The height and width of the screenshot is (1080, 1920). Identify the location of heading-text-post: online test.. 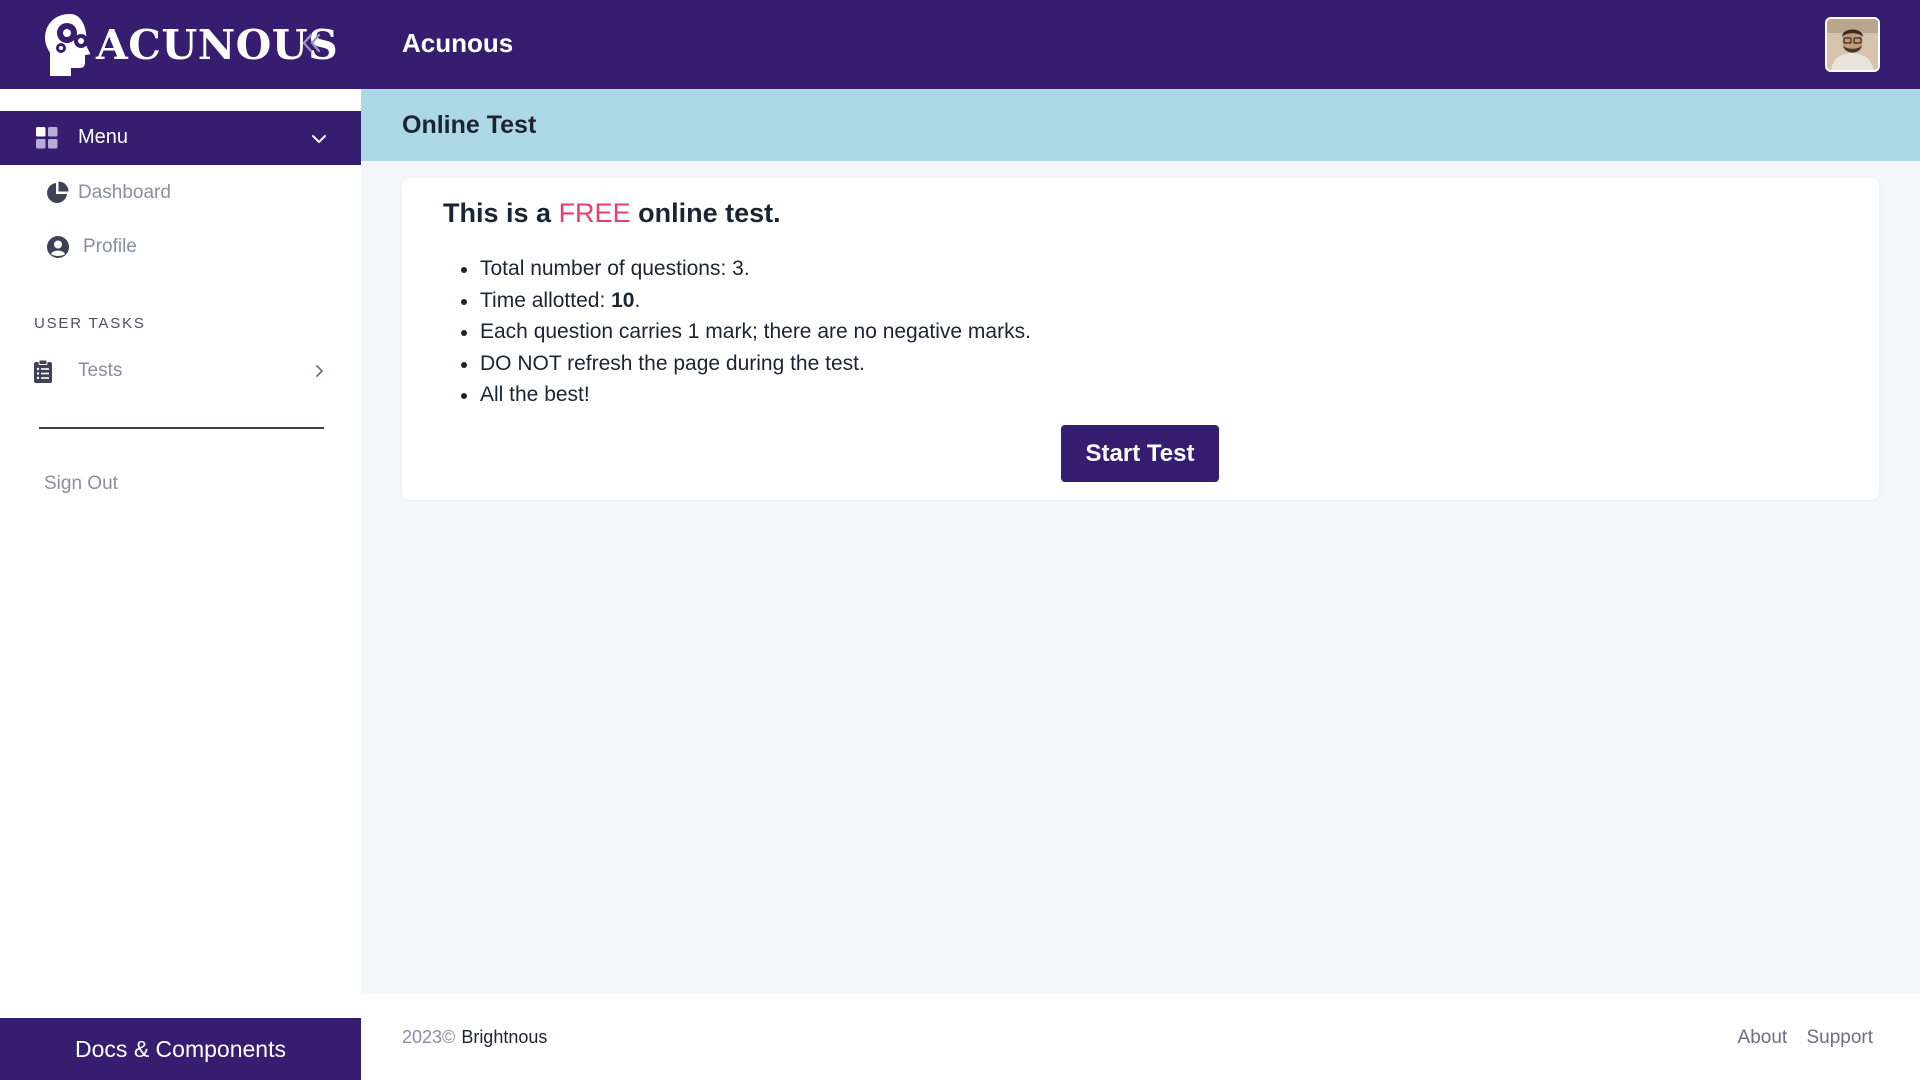
(709, 213).